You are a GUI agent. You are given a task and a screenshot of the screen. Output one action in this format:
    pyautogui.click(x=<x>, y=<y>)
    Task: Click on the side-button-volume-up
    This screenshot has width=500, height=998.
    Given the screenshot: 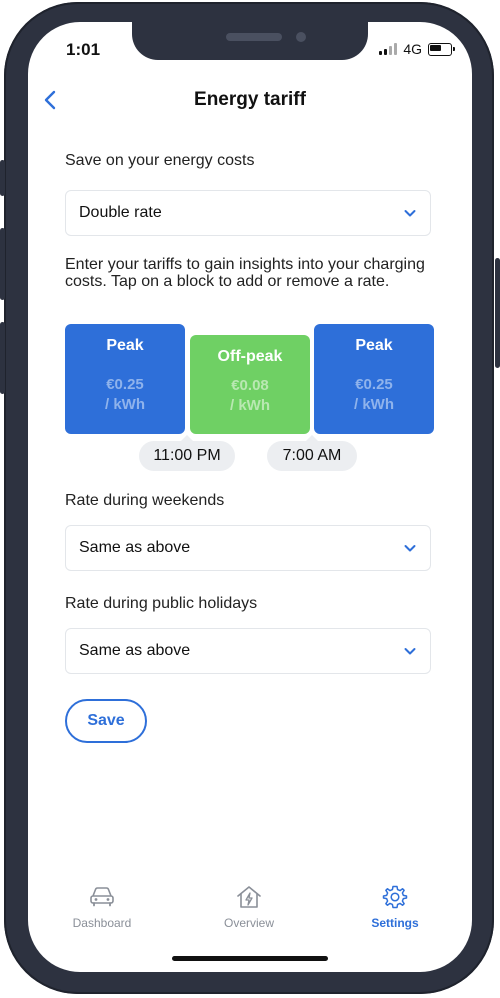 What is the action you would take?
    pyautogui.click(x=2, y=264)
    